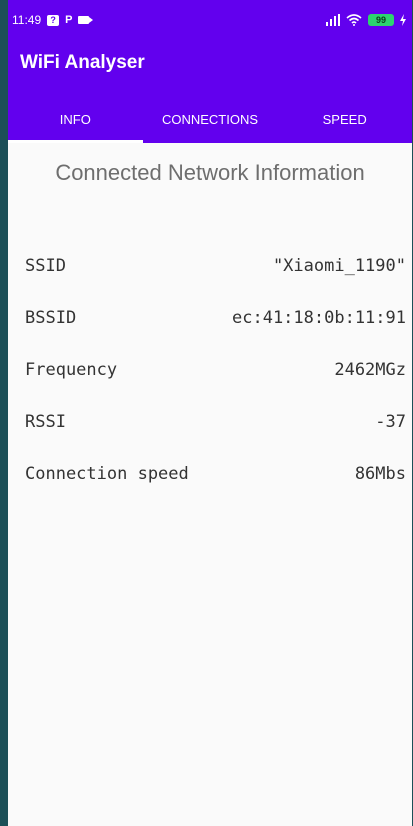  Describe the element at coordinates (366, 20) in the screenshot. I see `status-right: 99` at that location.